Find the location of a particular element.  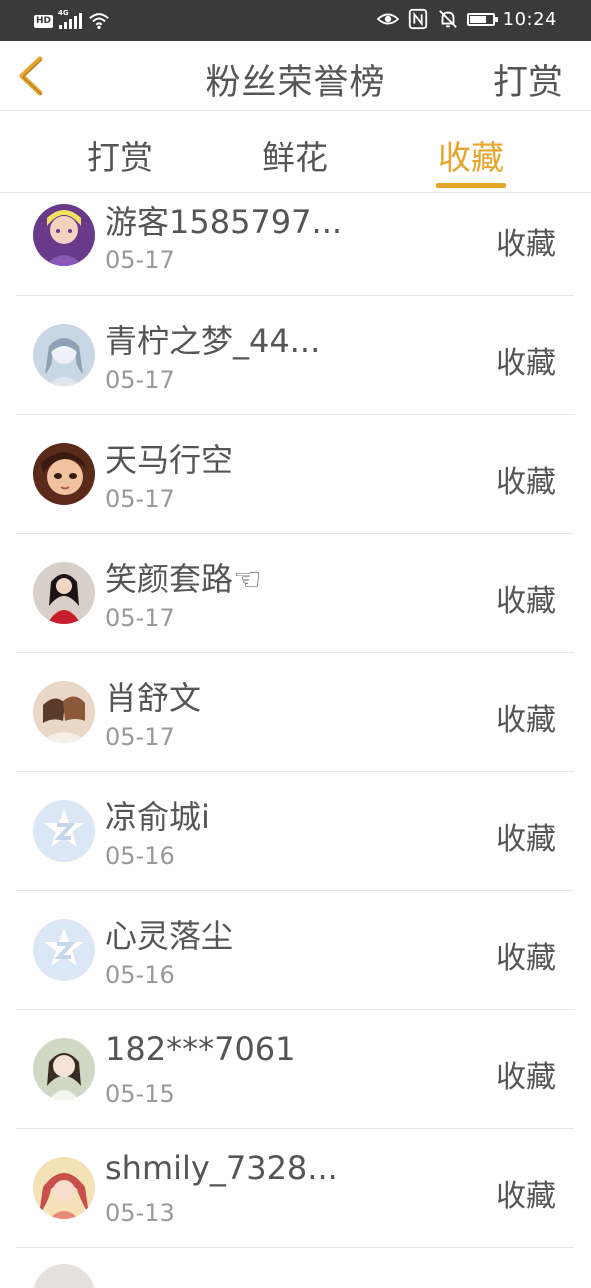

network-type: 4G is located at coordinates (63, 13).